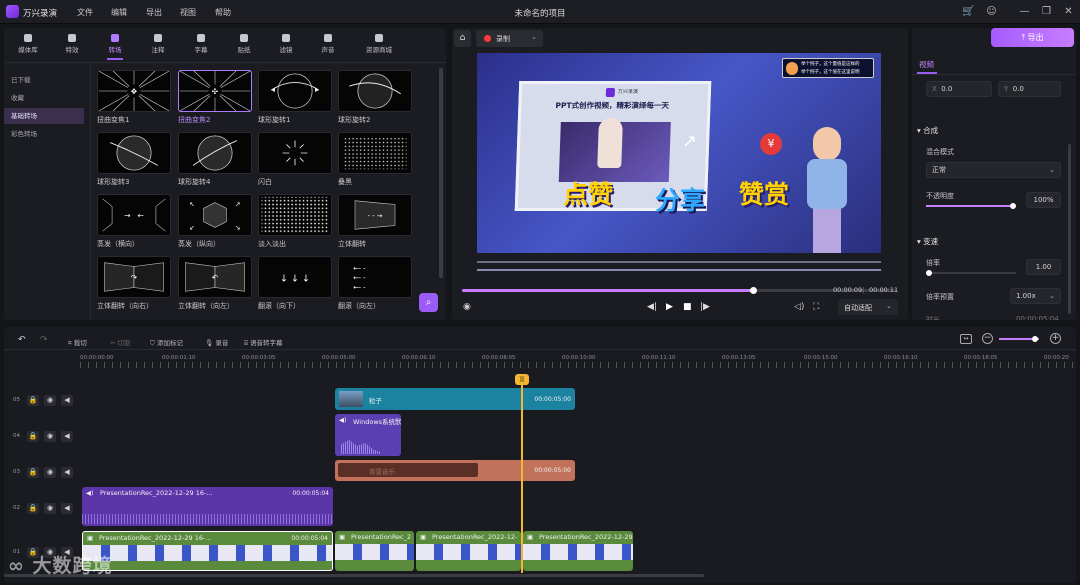 This screenshot has height=585, width=1080. Describe the element at coordinates (927, 130) in the screenshot. I see `section-composite: ▾ 合成` at that location.